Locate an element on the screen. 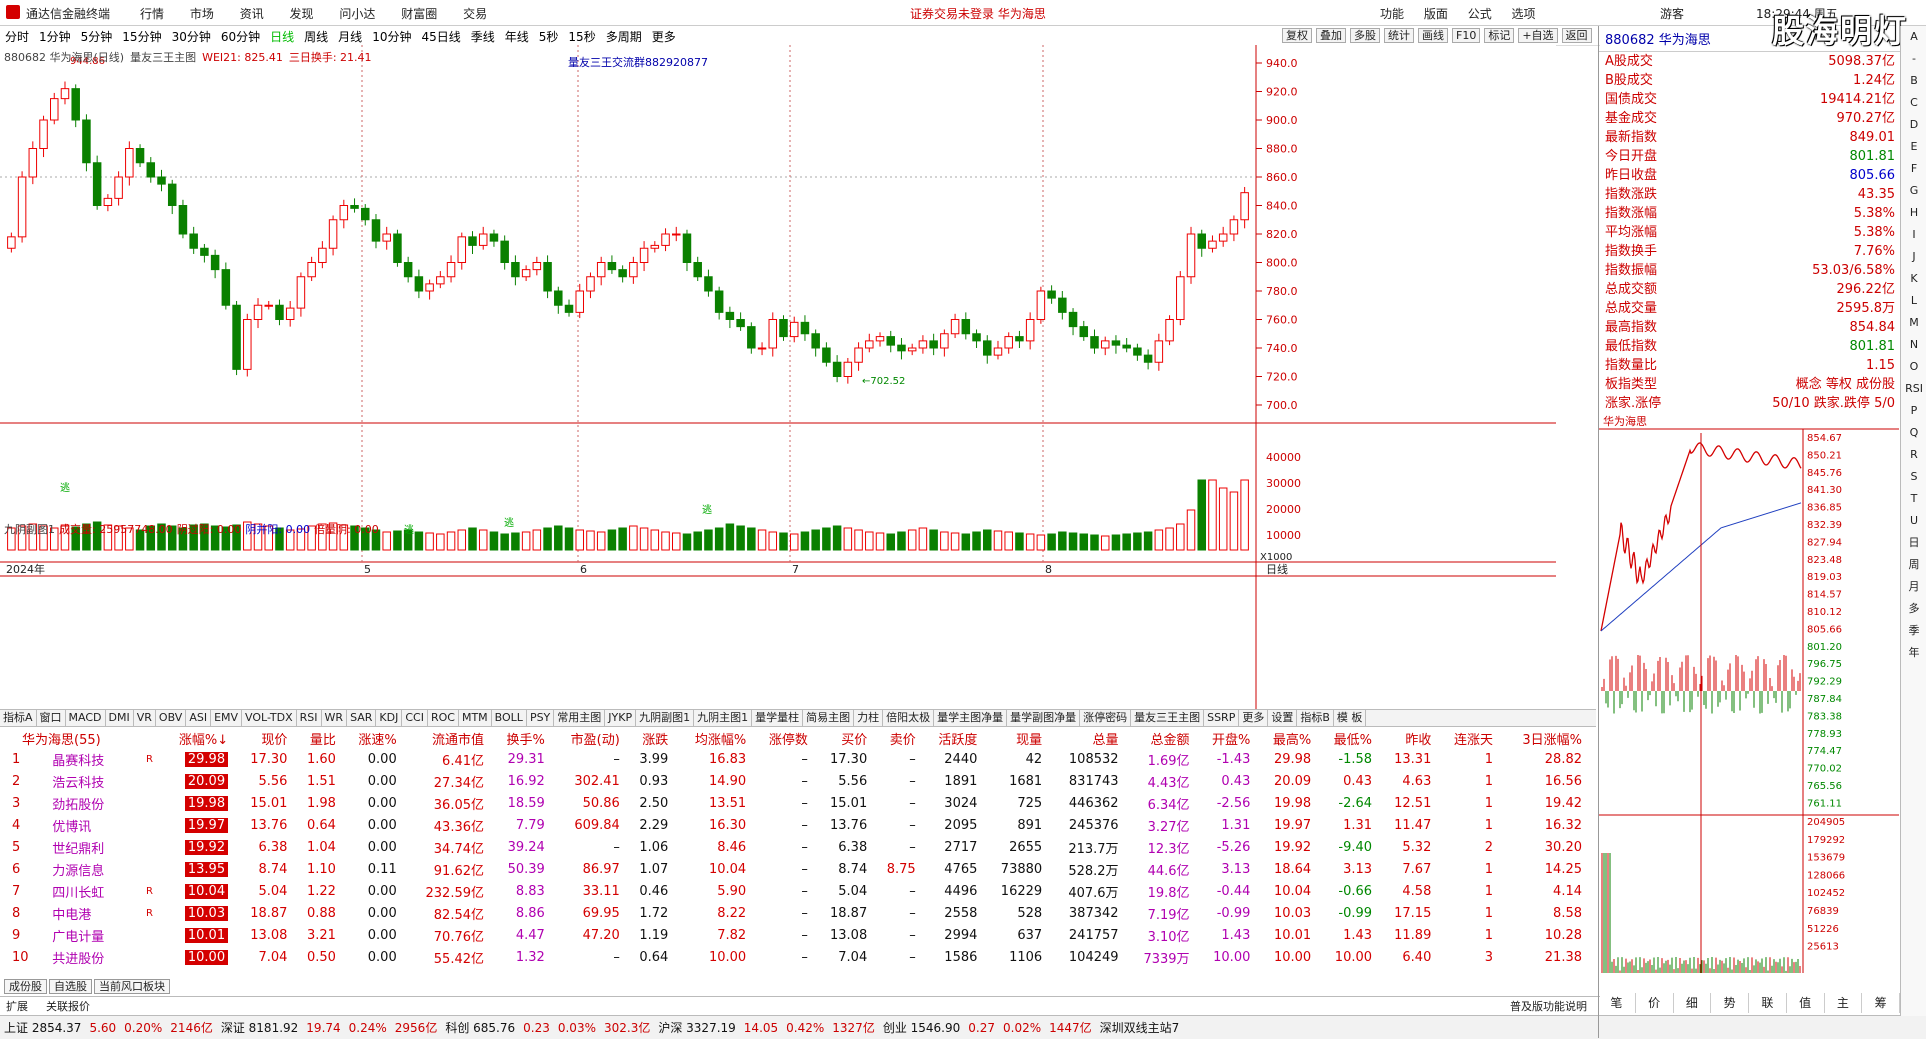 Image resolution: width=1926 pixels, height=1039 pixels. column-header: 市盈(动) is located at coordinates (586, 738).